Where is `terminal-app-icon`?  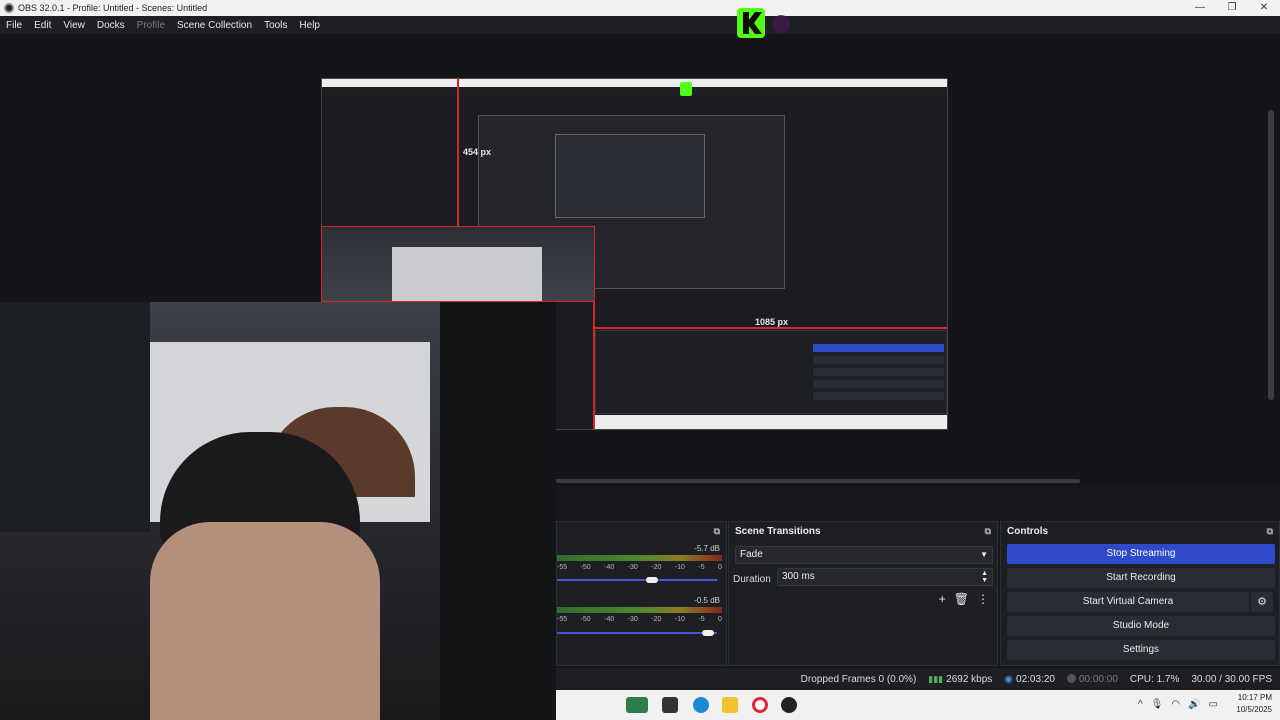 terminal-app-icon is located at coordinates (670, 705).